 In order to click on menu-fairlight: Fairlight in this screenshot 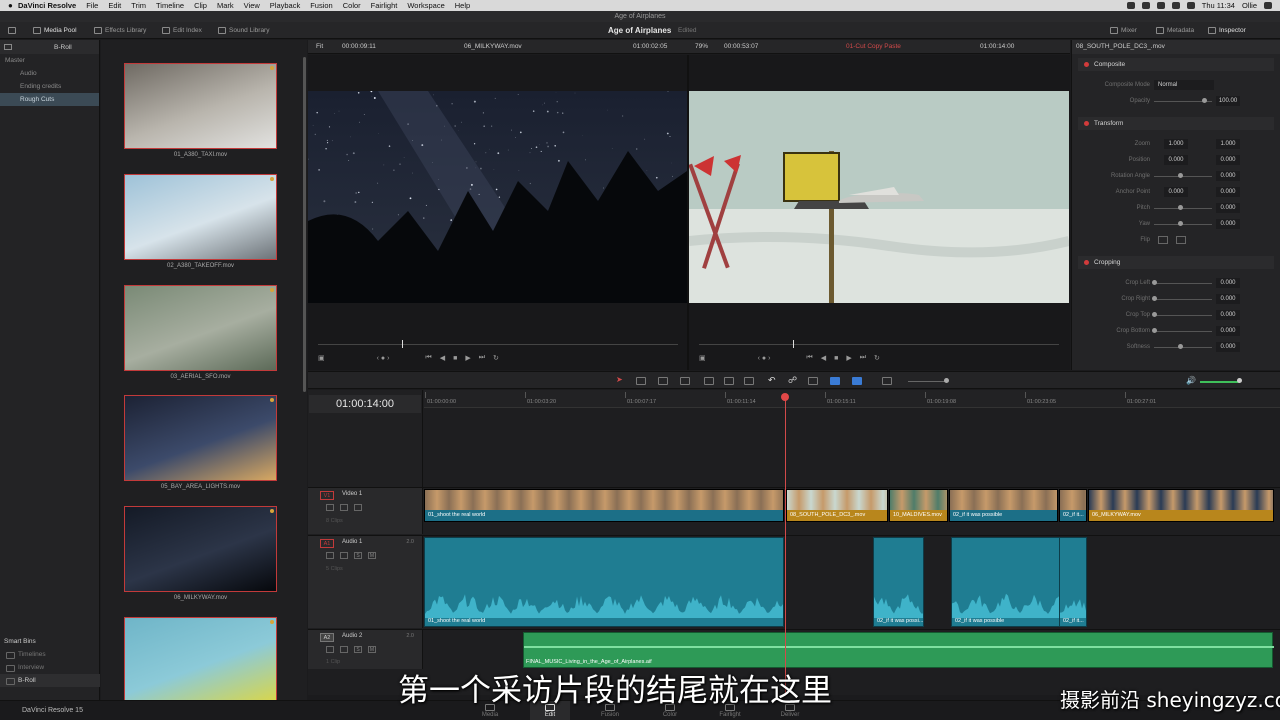, I will do `click(384, 5)`.